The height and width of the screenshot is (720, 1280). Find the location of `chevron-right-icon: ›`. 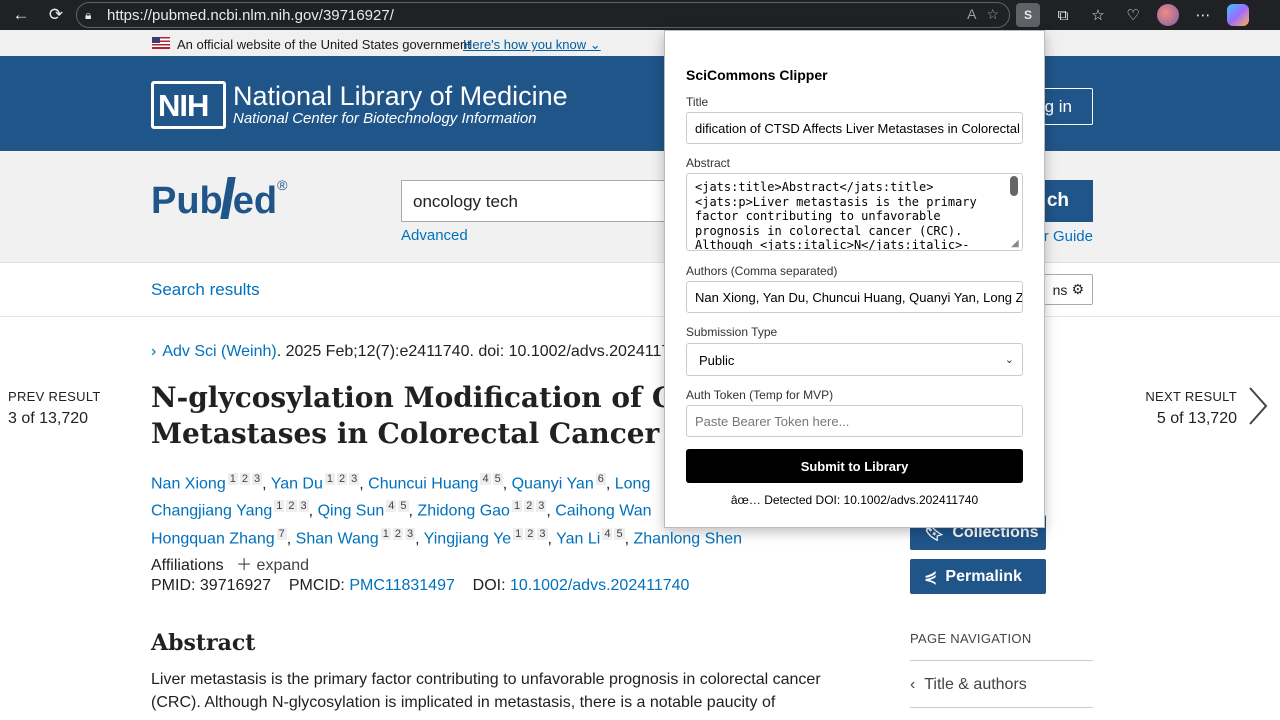

chevron-right-icon: › is located at coordinates (153, 351).